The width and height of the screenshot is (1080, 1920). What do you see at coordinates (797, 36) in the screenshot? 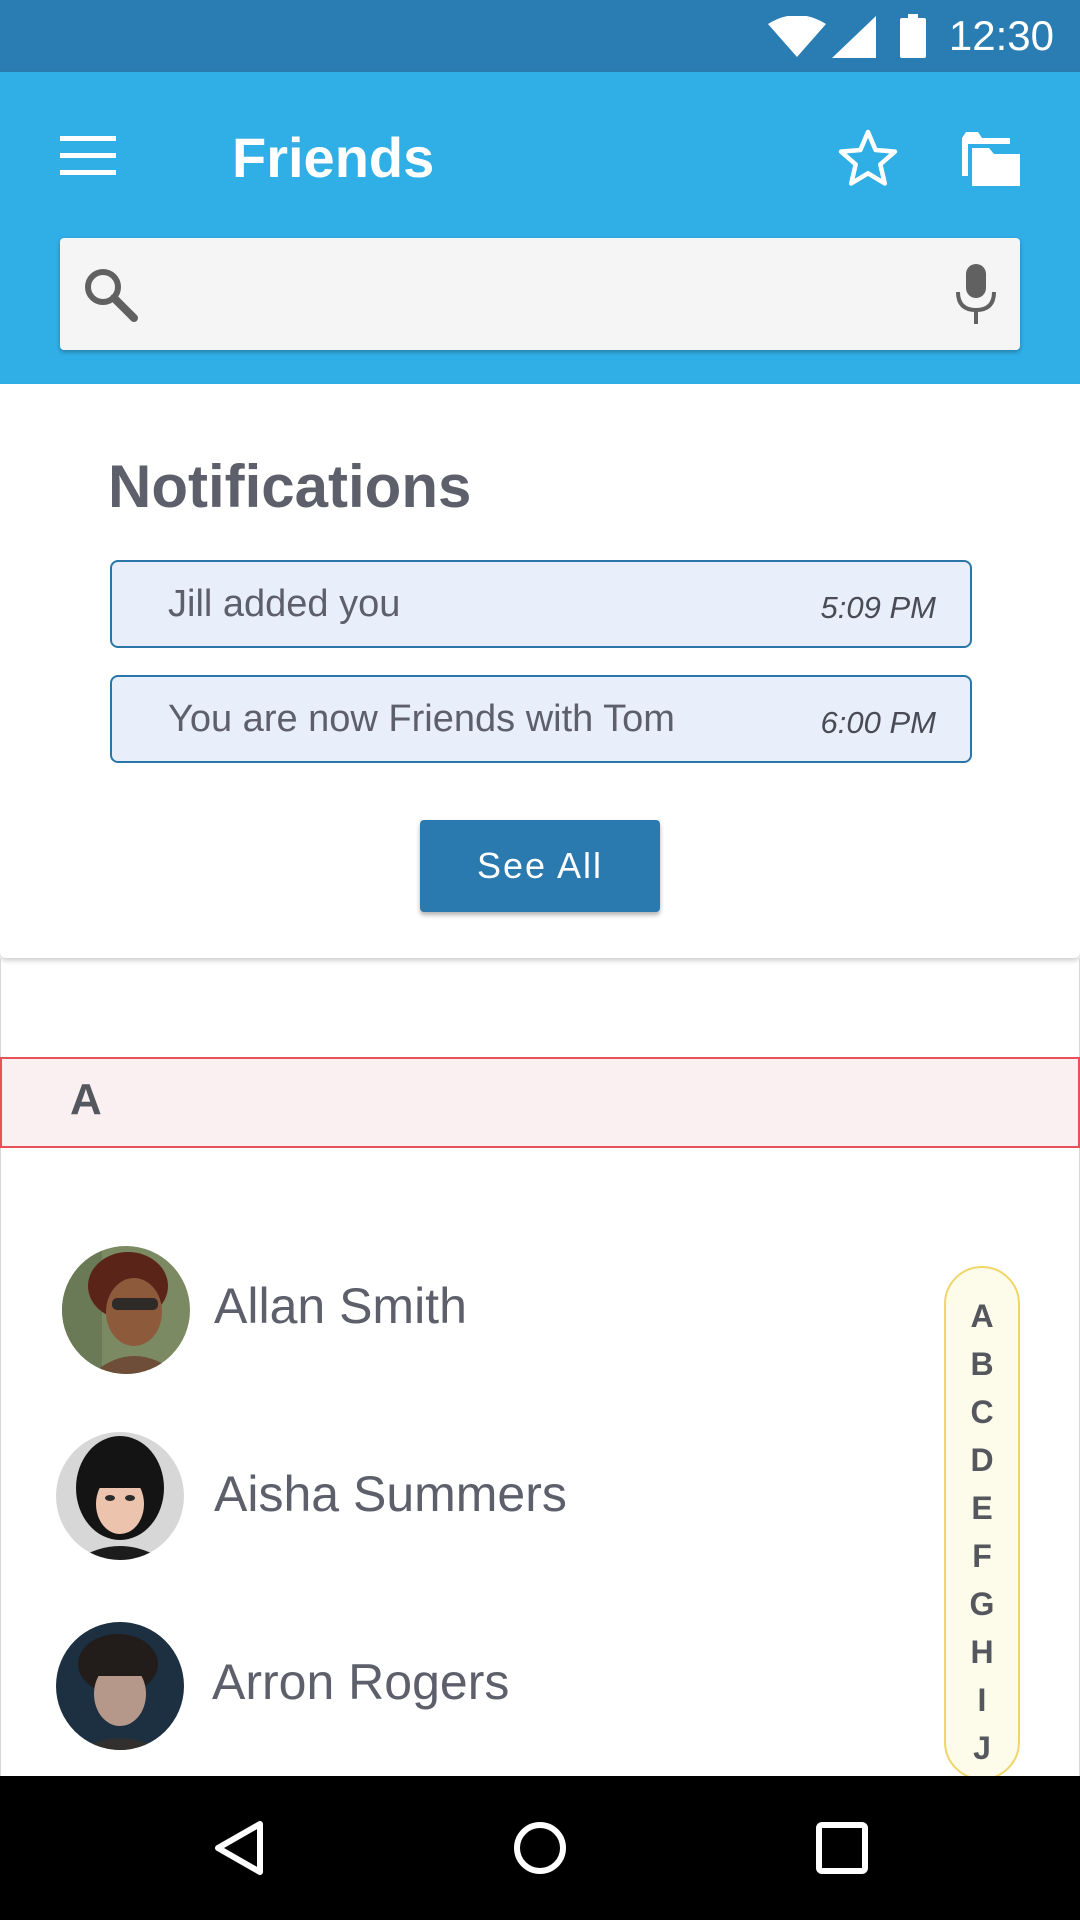
I see `wifi-icon` at bounding box center [797, 36].